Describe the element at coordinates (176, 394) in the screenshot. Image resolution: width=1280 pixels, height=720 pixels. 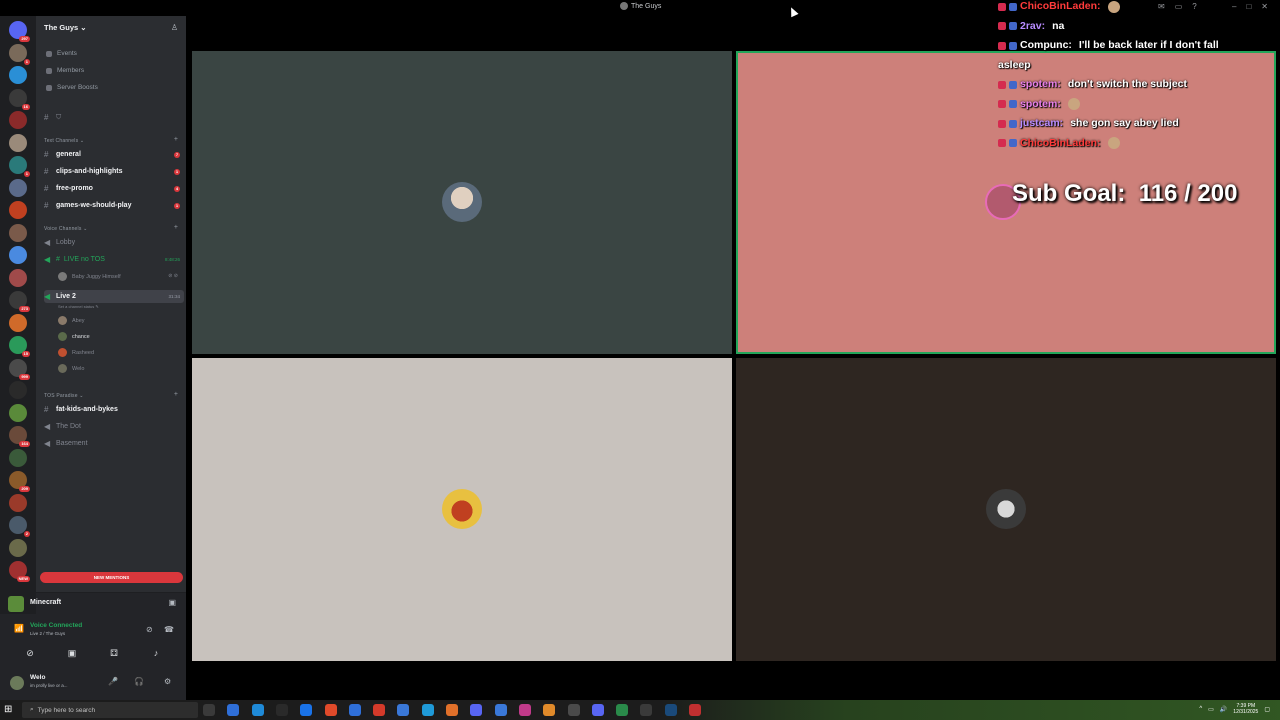
I see `add-tos-channel-icon: +` at that location.